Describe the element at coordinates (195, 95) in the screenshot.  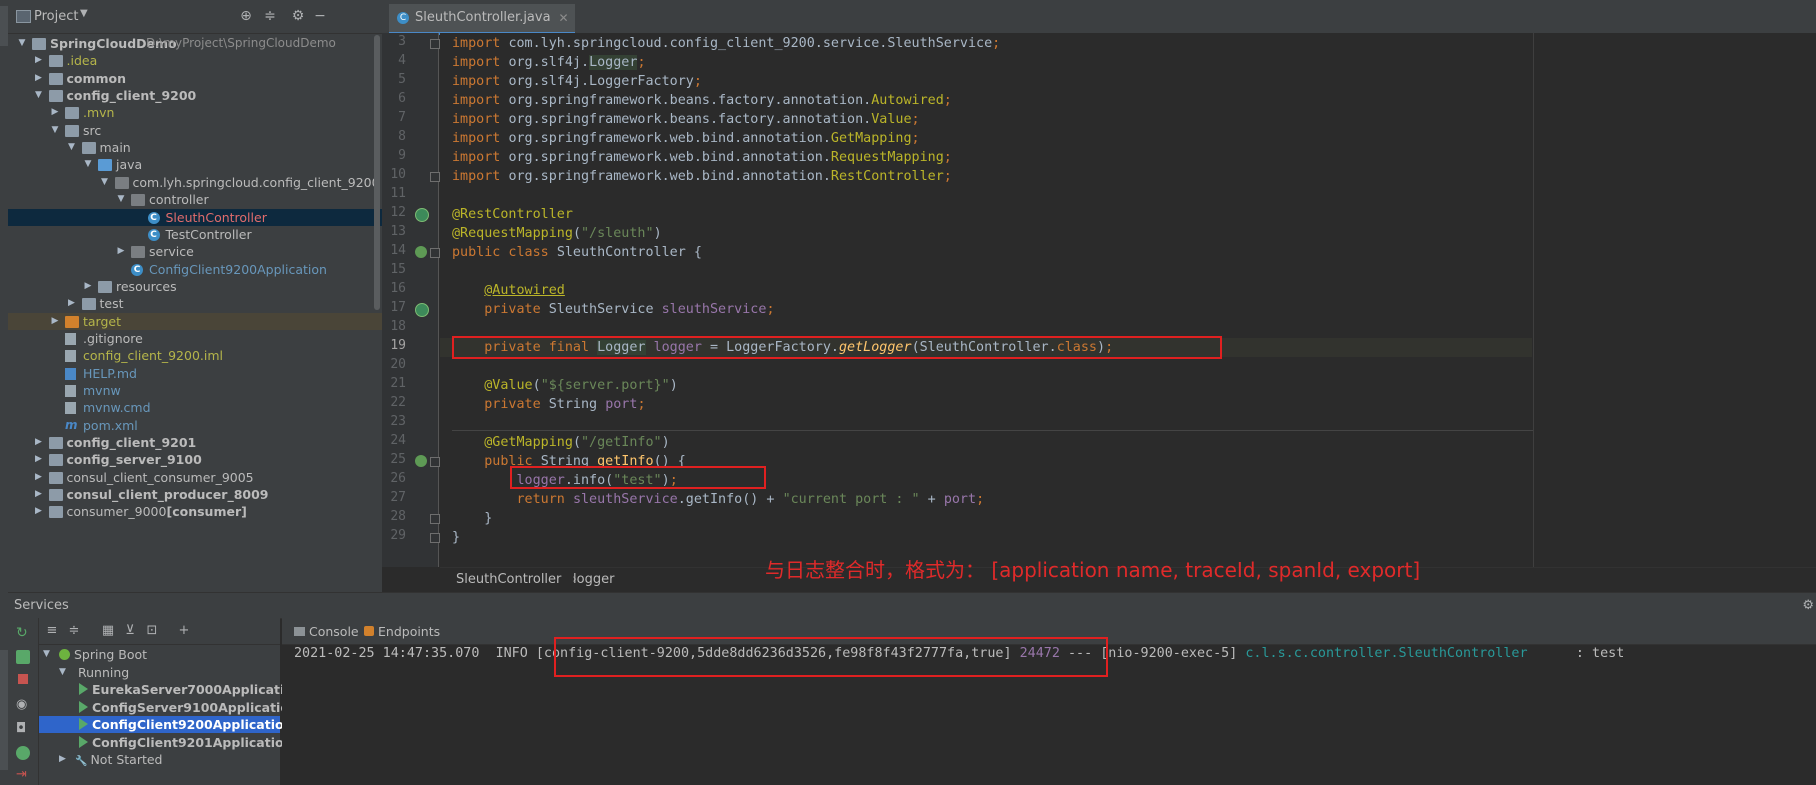
I see `tree-row: ▼ config_client_9200` at that location.